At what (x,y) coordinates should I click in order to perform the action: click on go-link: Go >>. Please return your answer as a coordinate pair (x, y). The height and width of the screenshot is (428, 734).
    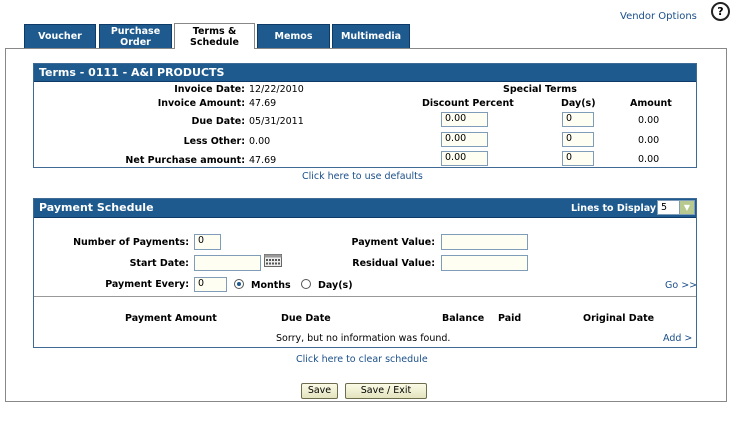
    Looking at the image, I should click on (681, 285).